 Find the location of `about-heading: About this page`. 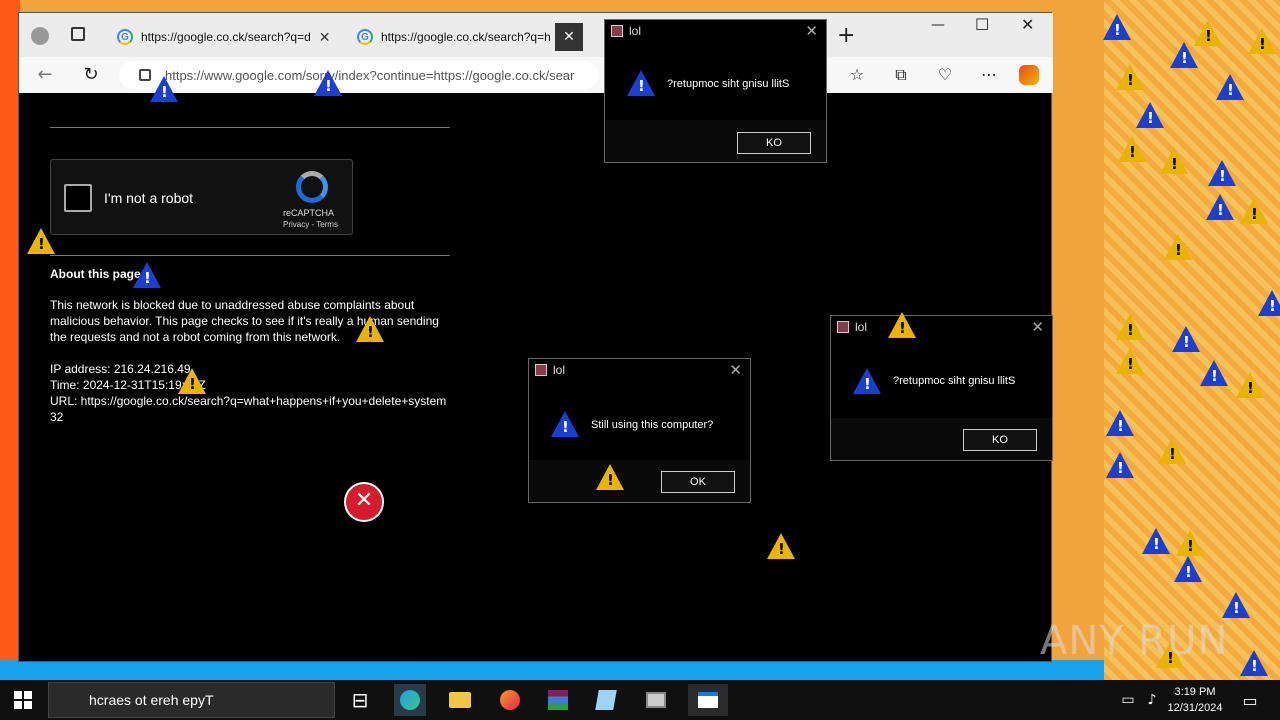

about-heading: About this page is located at coordinates (95, 274).